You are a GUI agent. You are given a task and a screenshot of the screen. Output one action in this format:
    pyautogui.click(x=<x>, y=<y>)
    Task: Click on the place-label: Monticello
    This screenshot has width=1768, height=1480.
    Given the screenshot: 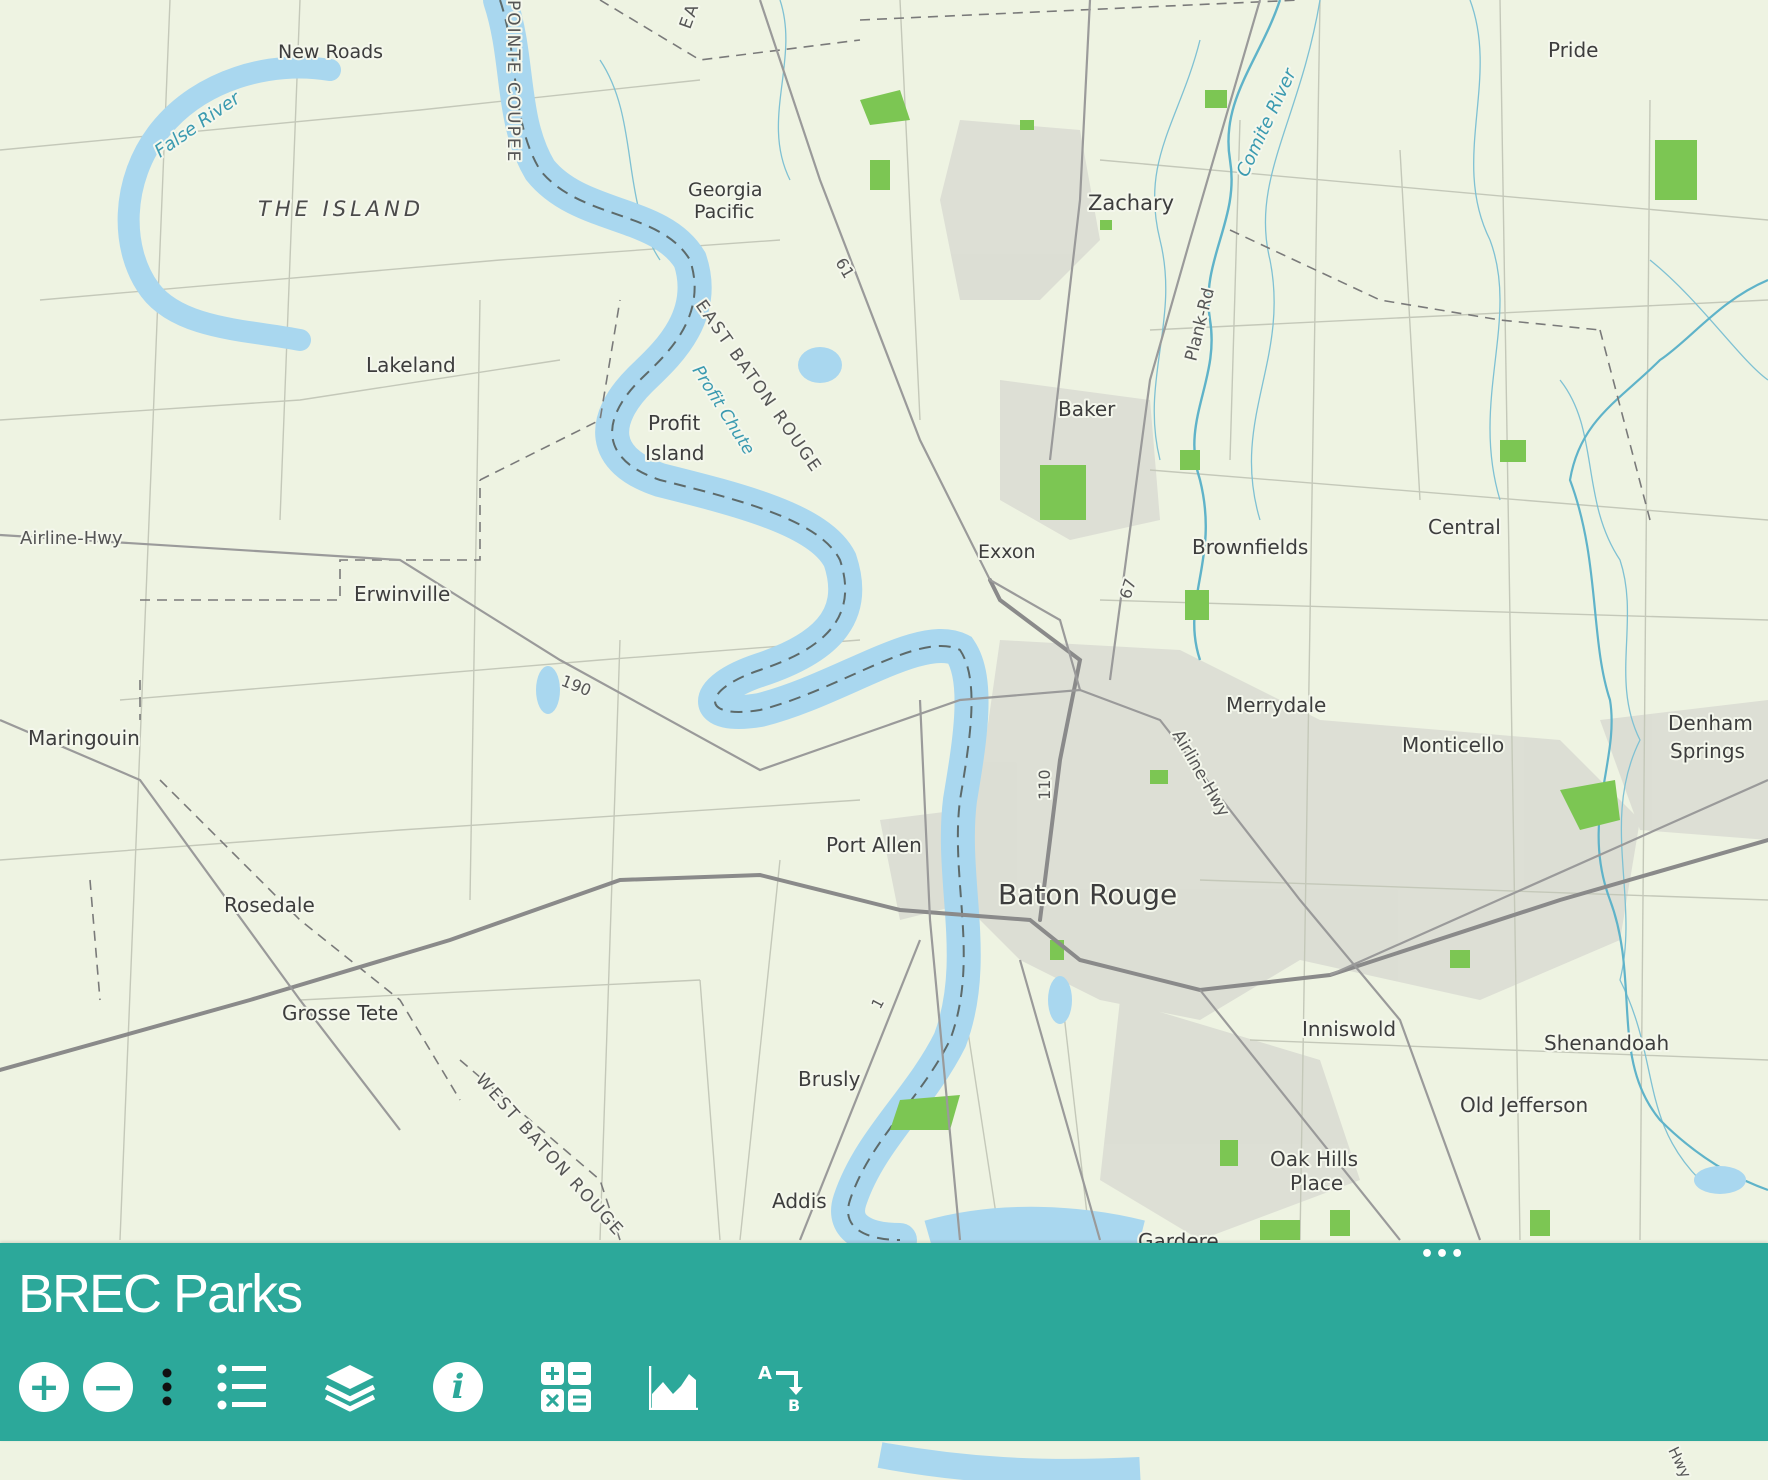 What is the action you would take?
    pyautogui.click(x=1453, y=745)
    